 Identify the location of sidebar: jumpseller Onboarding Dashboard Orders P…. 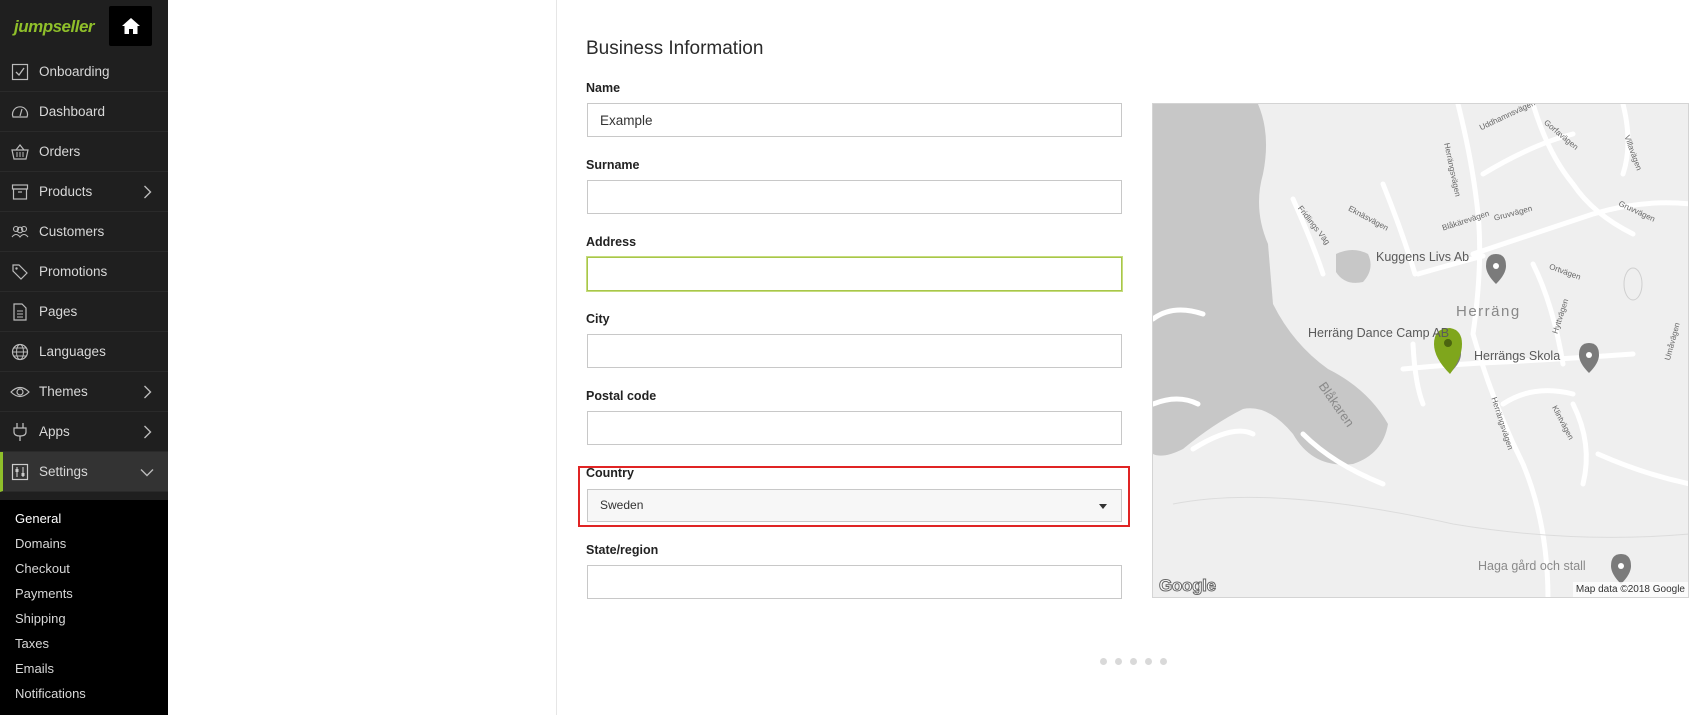
(84, 357).